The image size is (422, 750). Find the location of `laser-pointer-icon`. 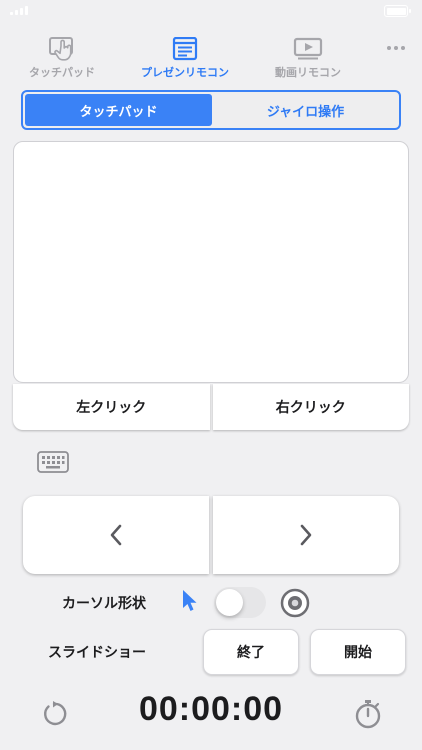

laser-pointer-icon is located at coordinates (295, 605).